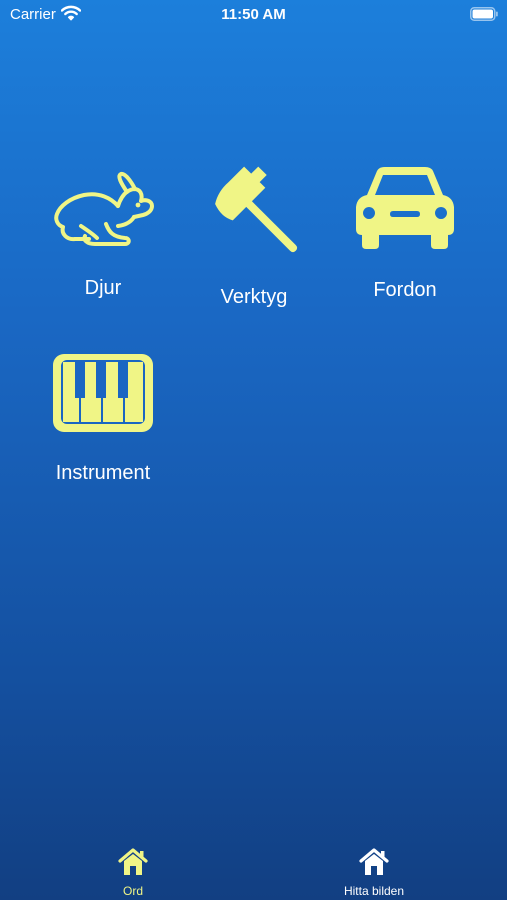 This screenshot has width=507, height=900. I want to click on piano-icon, so click(103, 393).